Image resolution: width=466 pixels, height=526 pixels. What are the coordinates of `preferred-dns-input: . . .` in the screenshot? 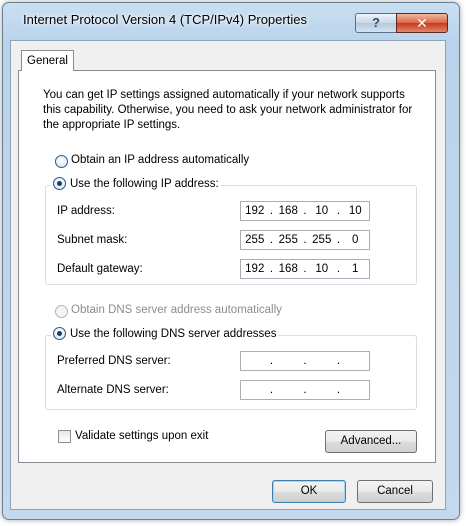 It's located at (305, 361).